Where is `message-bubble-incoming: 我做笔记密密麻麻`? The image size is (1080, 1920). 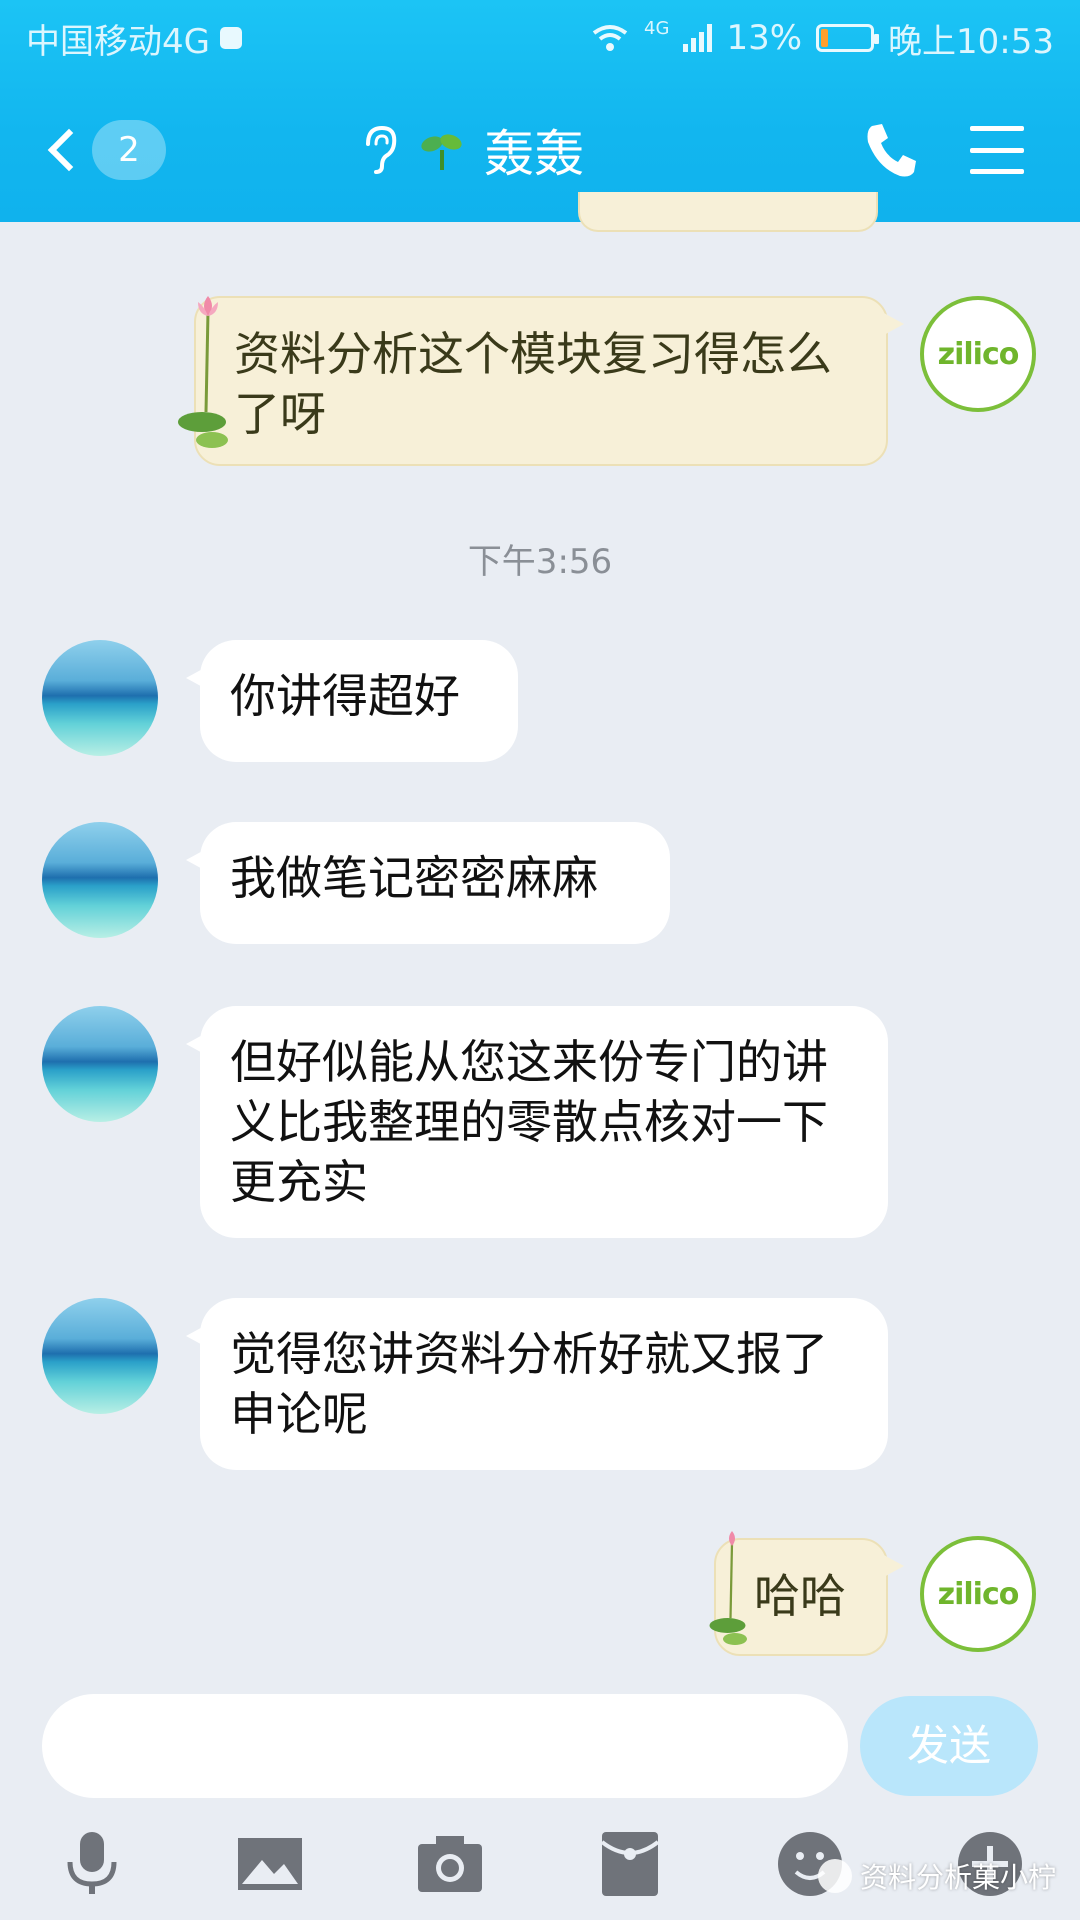
message-bubble-incoming: 我做笔记密密麻麻 is located at coordinates (428, 883).